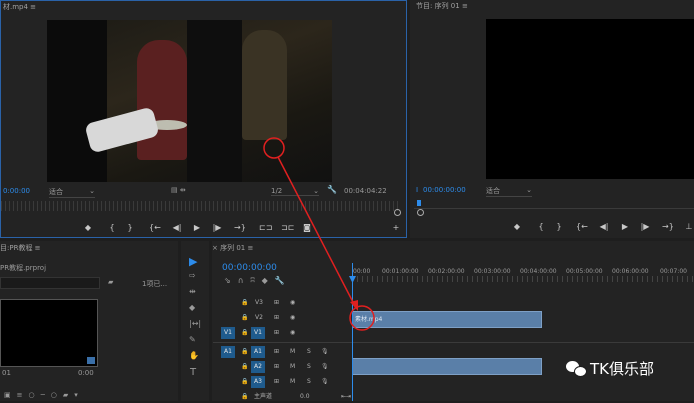 This screenshot has height=403, width=694. I want to click on annotation-overlay, so click(319, 234).